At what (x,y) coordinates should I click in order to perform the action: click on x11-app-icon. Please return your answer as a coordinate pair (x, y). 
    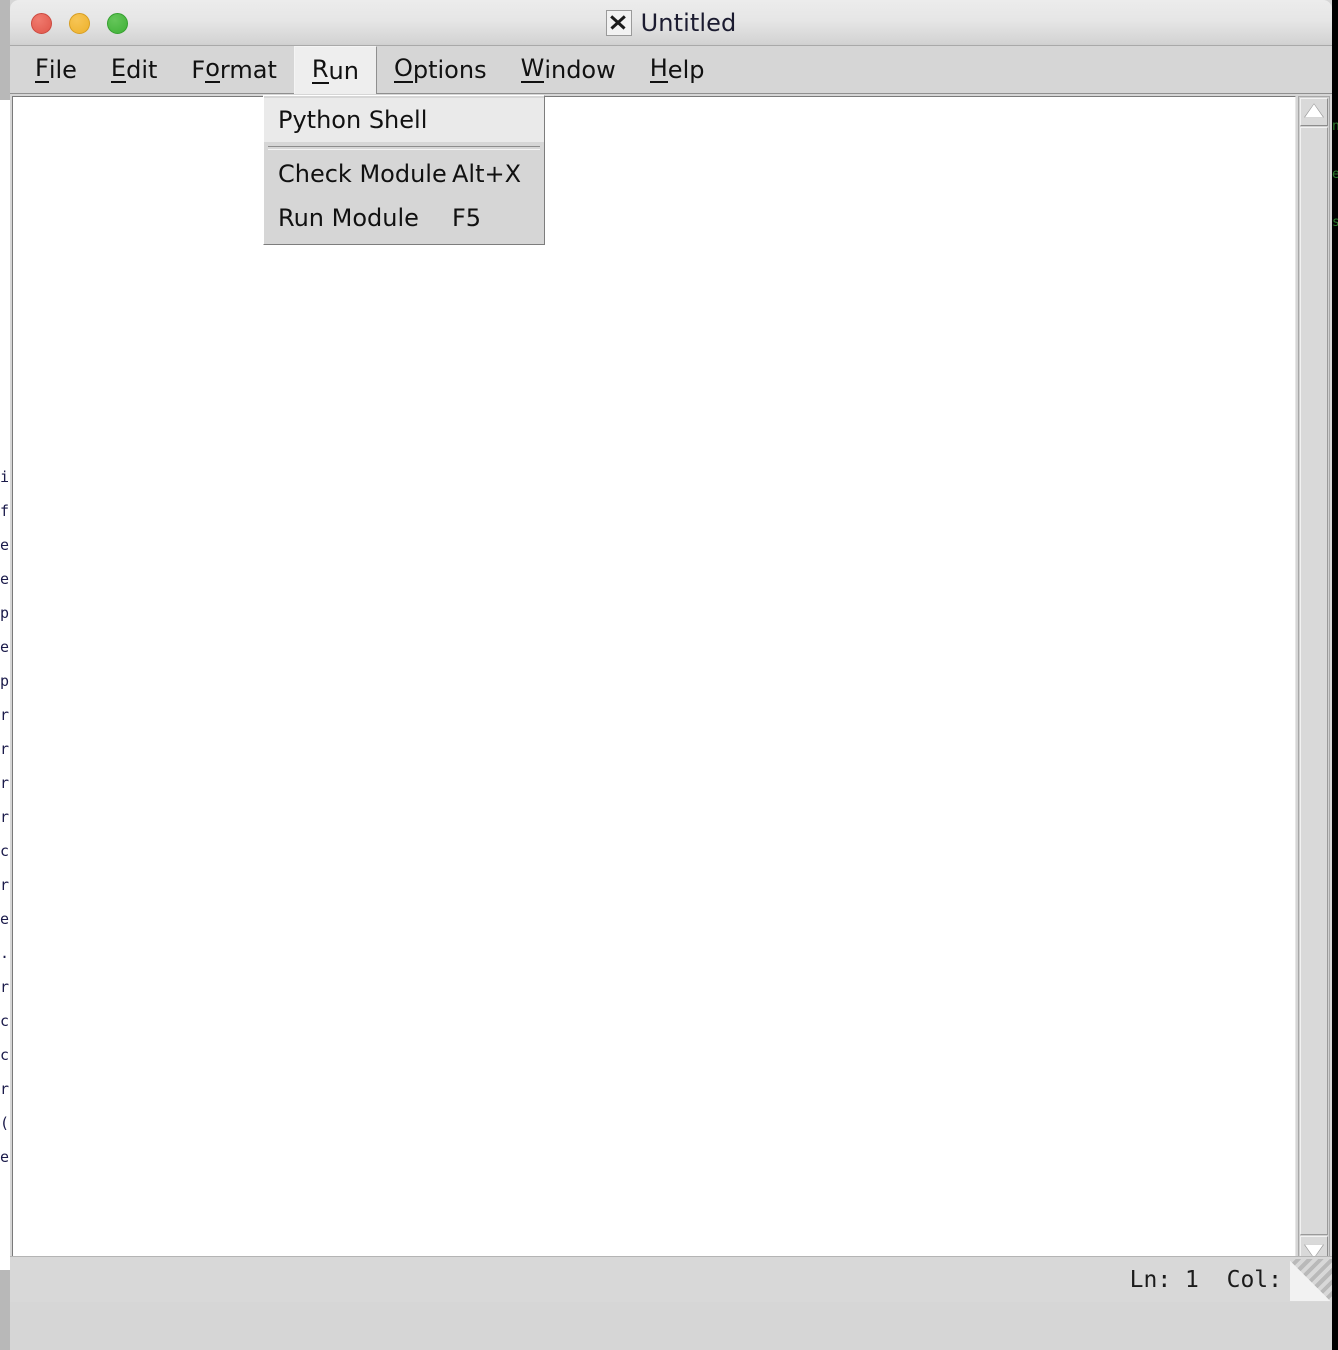
    Looking at the image, I should click on (618, 23).